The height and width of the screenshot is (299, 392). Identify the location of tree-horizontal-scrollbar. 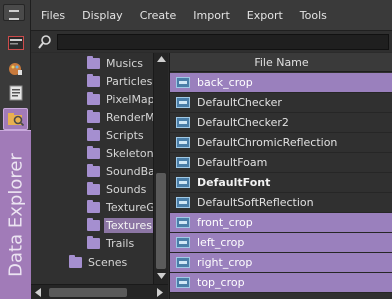
(99, 291).